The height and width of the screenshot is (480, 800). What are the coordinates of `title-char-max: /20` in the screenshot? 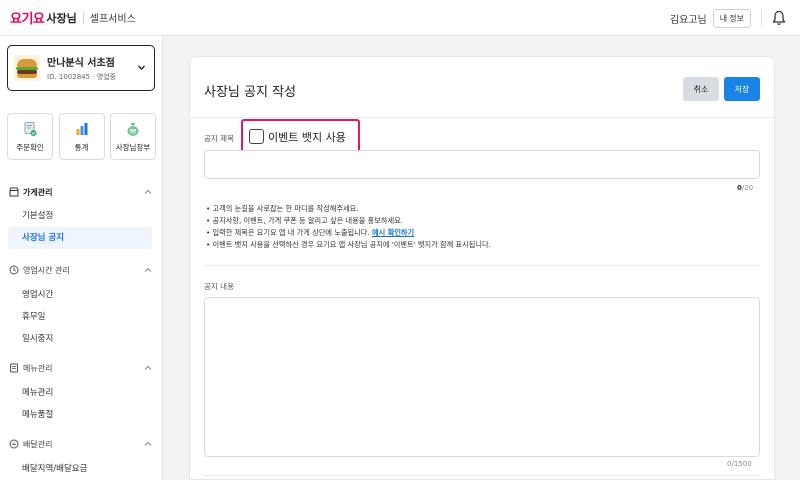 It's located at (747, 188).